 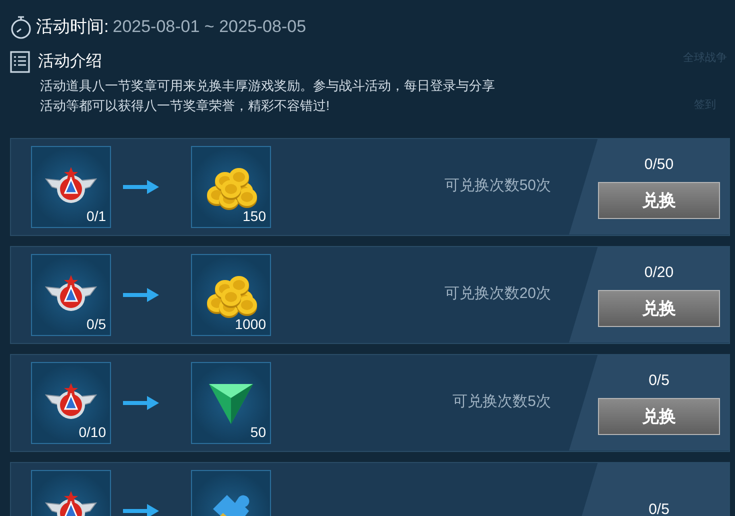 What do you see at coordinates (659, 164) in the screenshot?
I see `exchange-count: 0/50` at bounding box center [659, 164].